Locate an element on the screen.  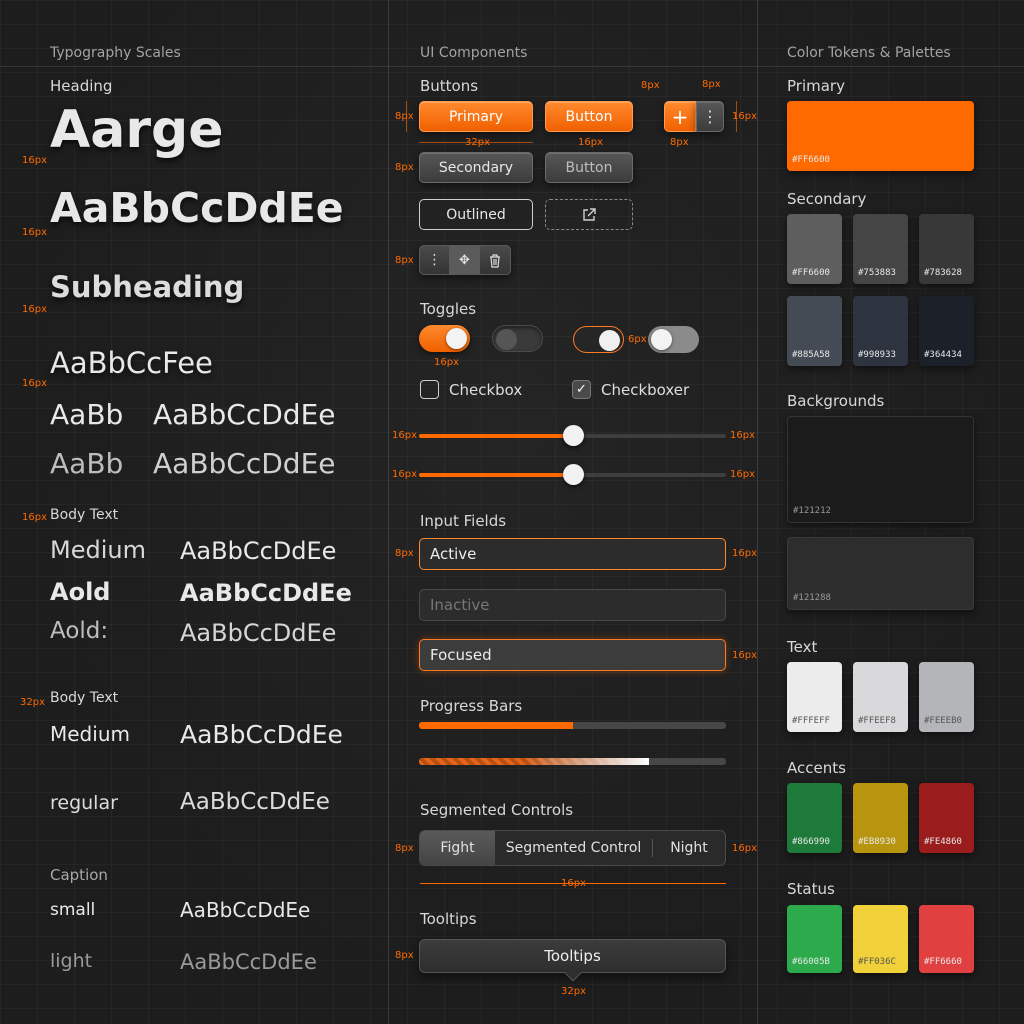
segmented-control: Fight Segmented Control Night is located at coordinates (572, 848).